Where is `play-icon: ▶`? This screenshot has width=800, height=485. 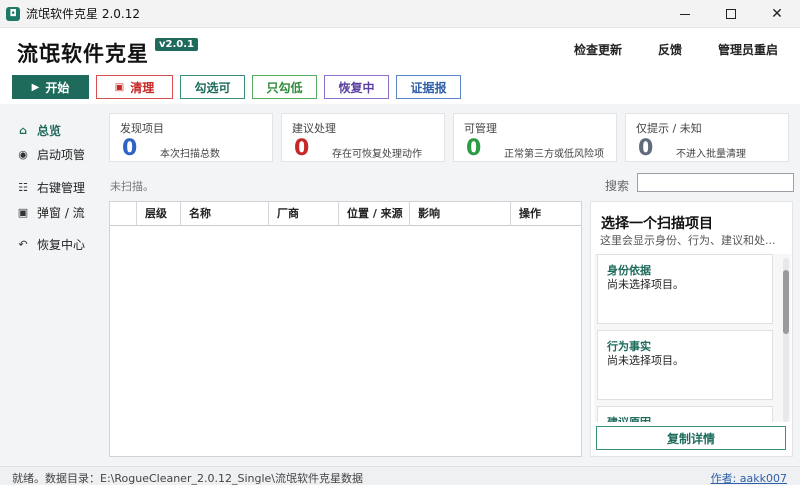
play-icon: ▶ is located at coordinates (35, 87).